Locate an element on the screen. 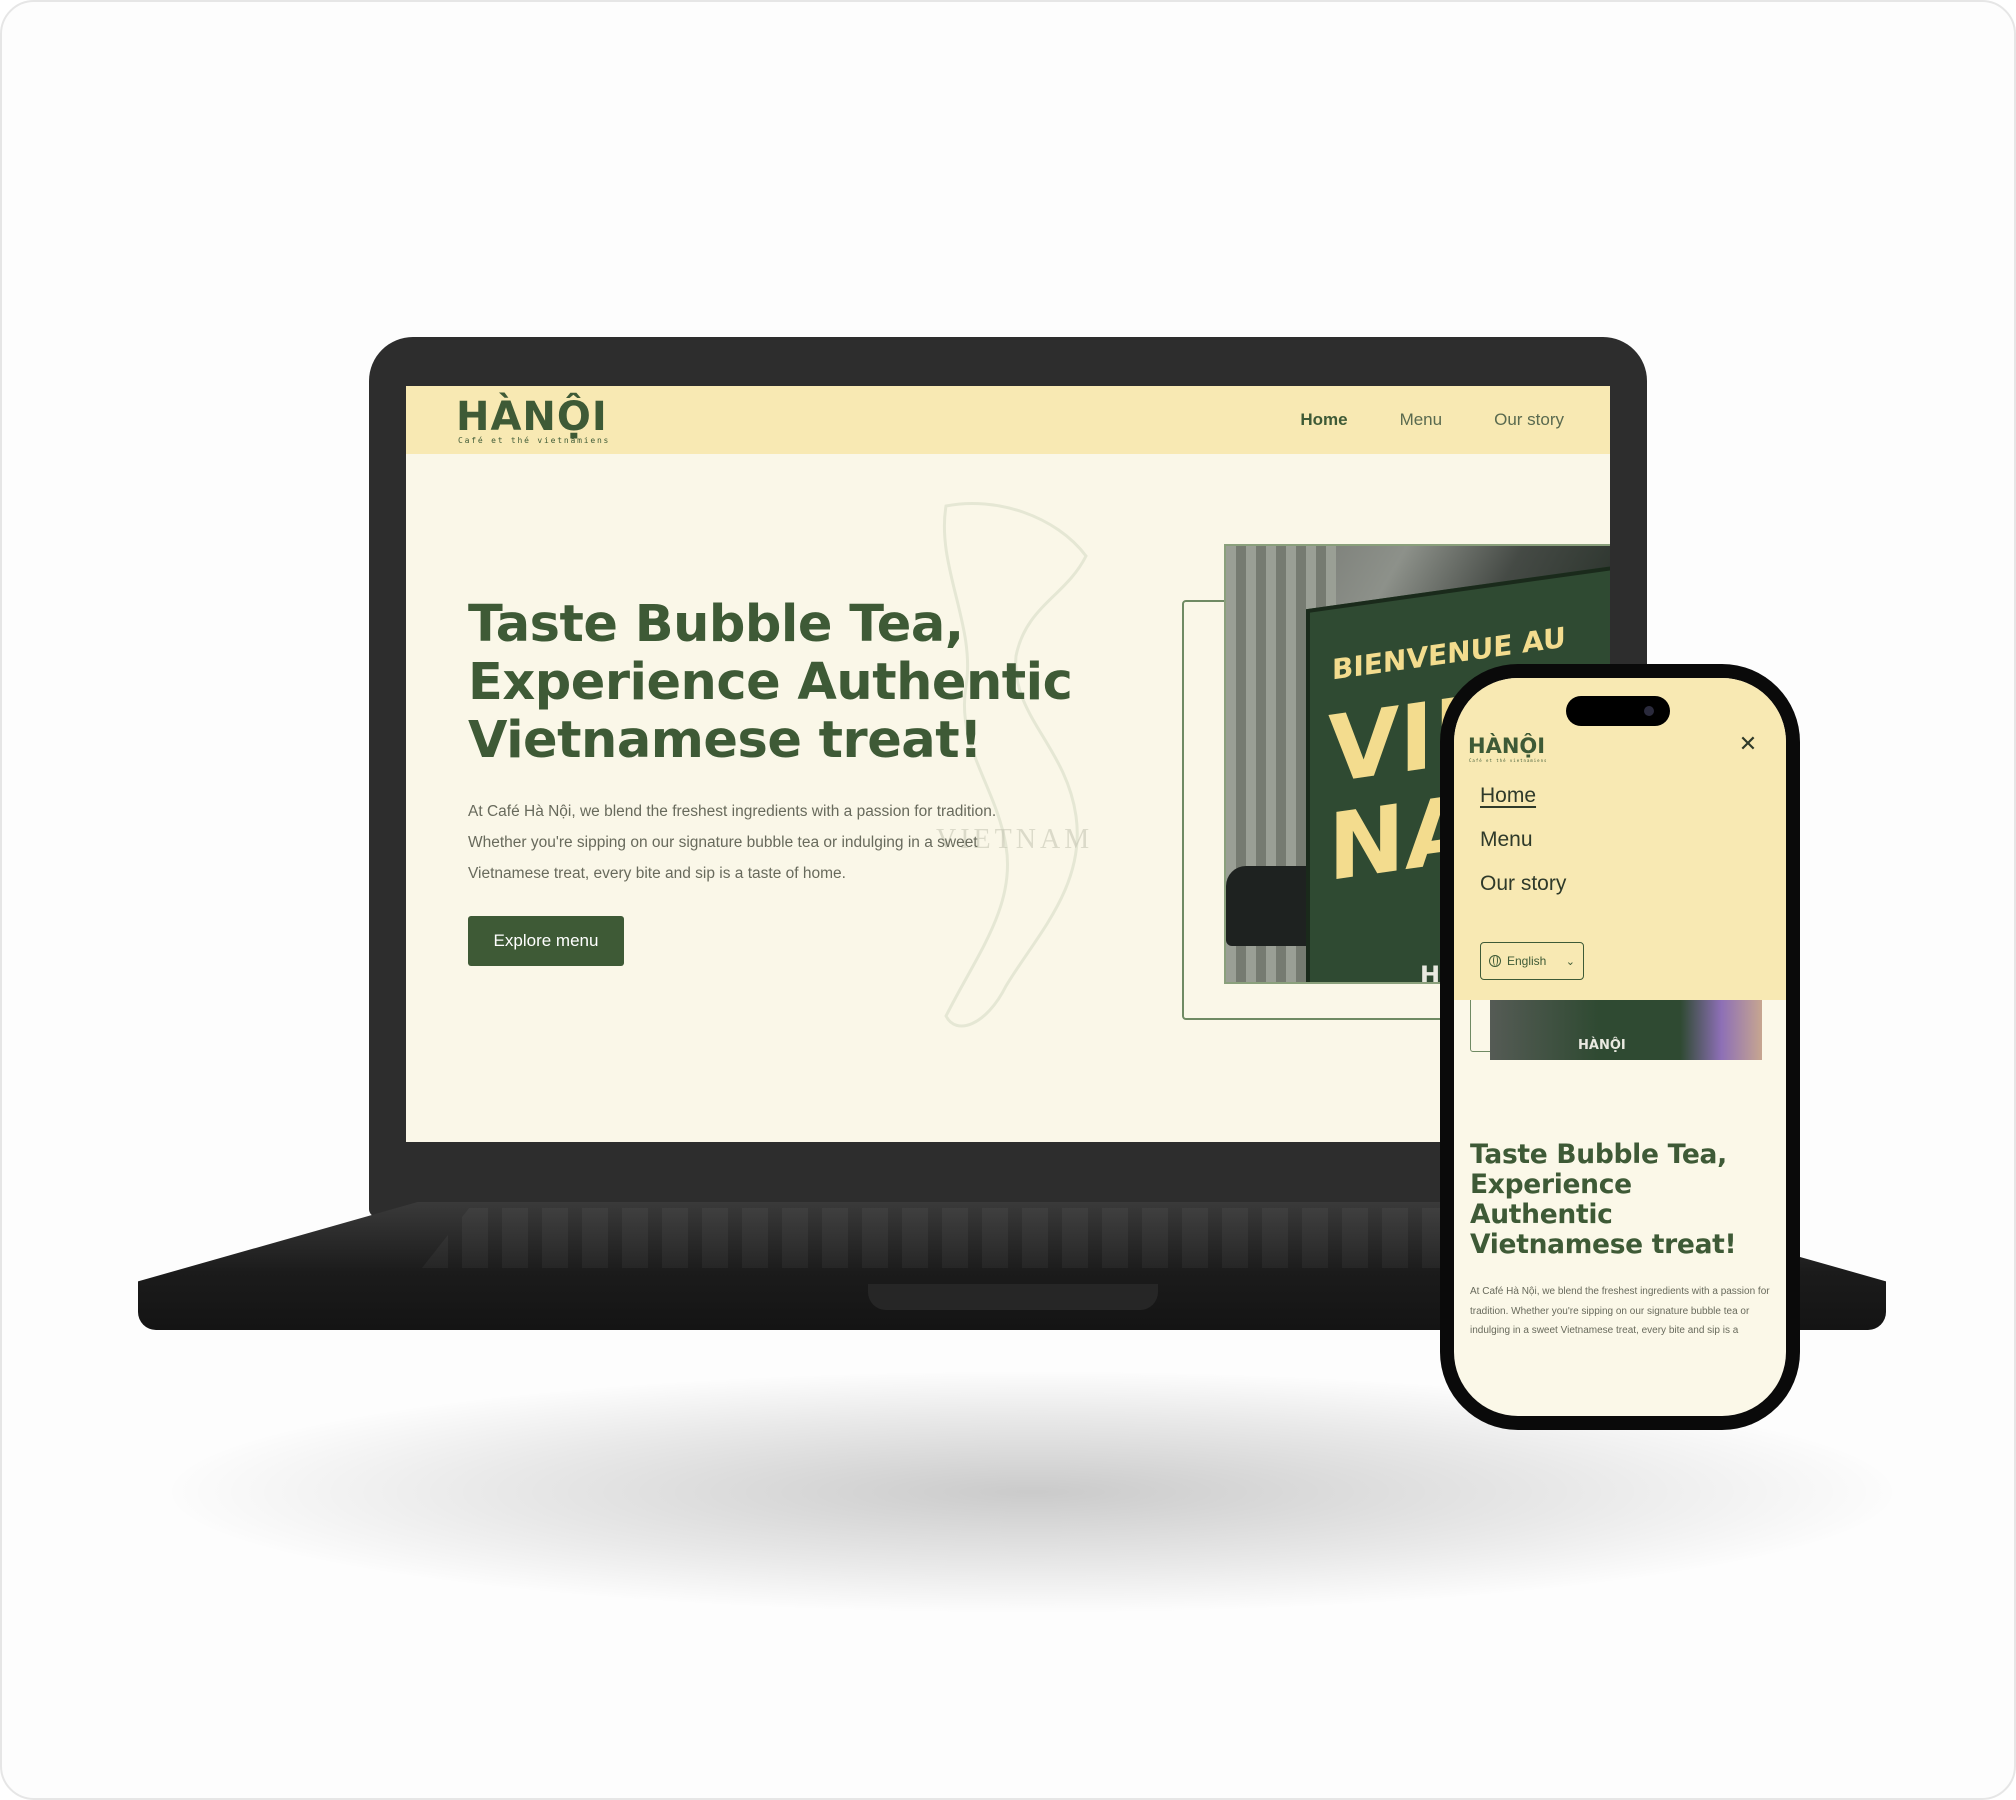 The height and width of the screenshot is (1800, 2016). mobile-hero-photo: HÀNỘI is located at coordinates (1626, 1030).